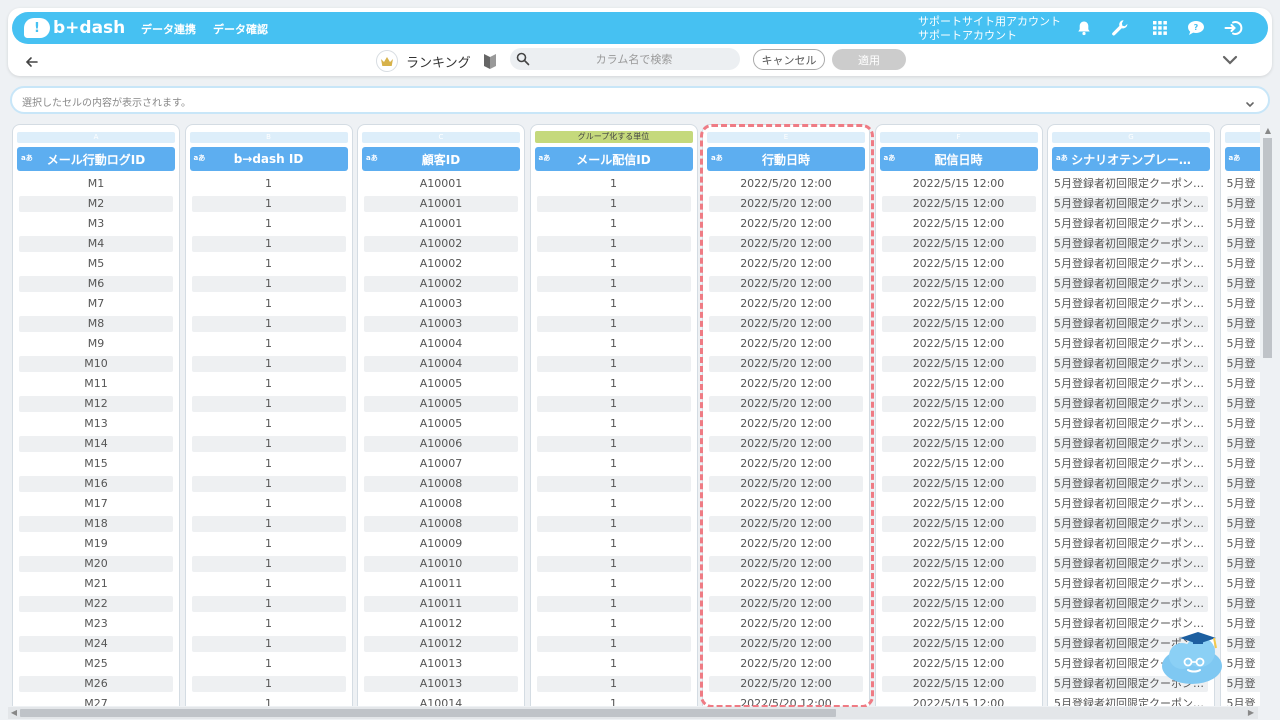 The height and width of the screenshot is (720, 1280). Describe the element at coordinates (1250, 101) in the screenshot. I see `chevron-down-icon` at that location.